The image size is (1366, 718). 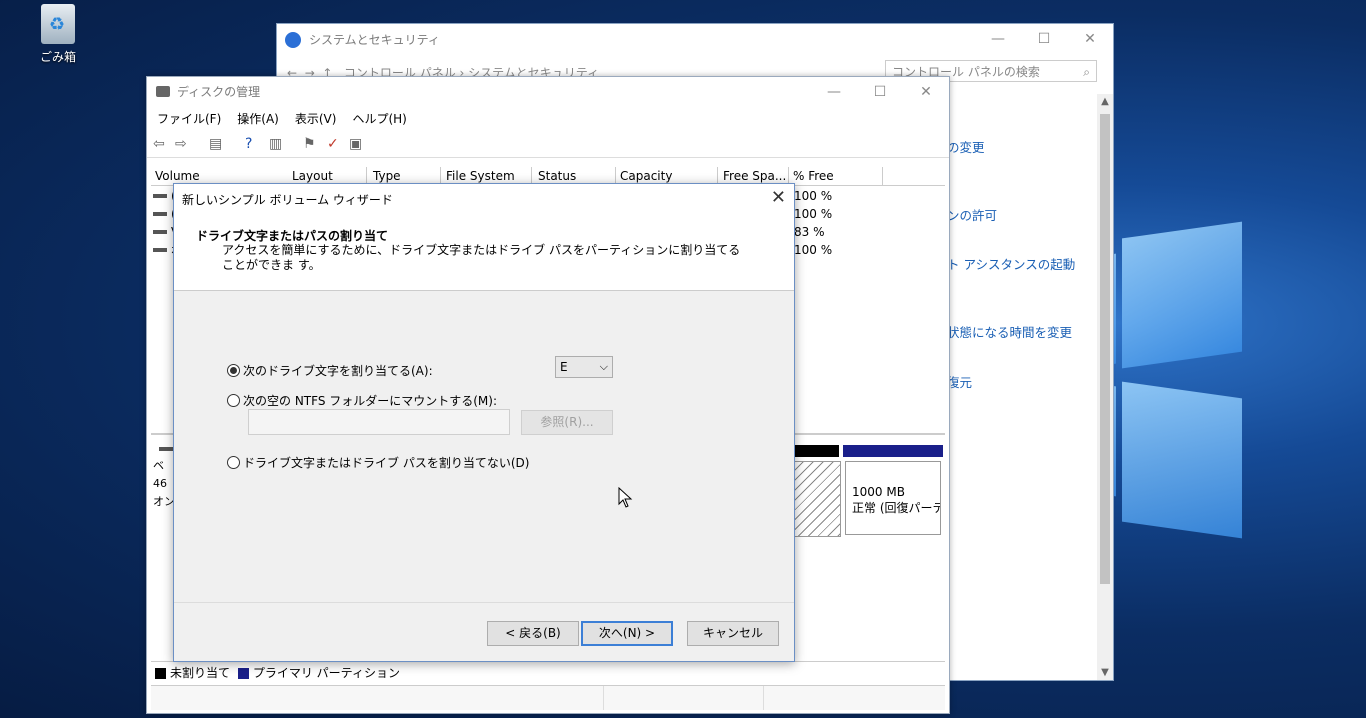 I want to click on no-letter-radio: ドライブ文字またはドライブ パスを割り当てない(D), so click(x=378, y=462).